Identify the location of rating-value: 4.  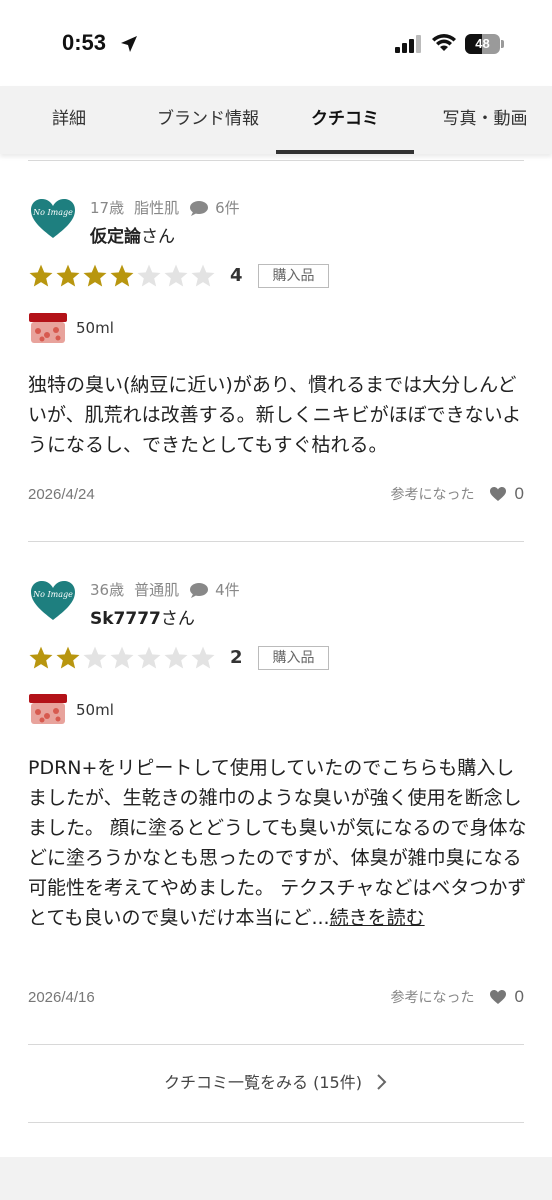
(236, 275).